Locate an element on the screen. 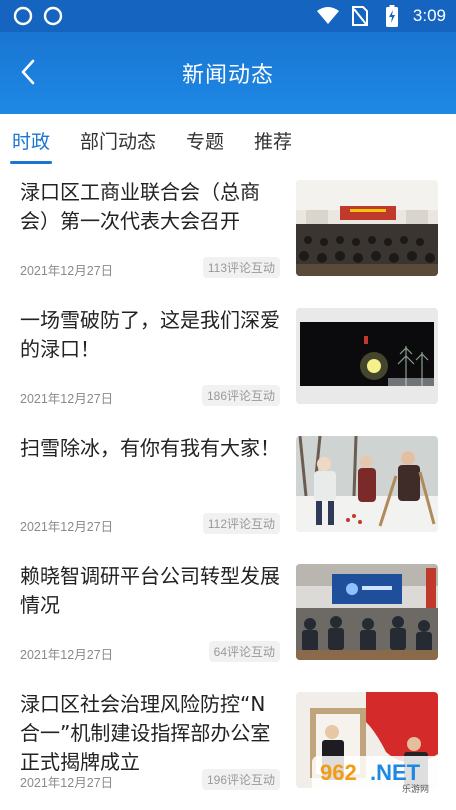 The width and height of the screenshot is (456, 810). chevron-left-icon is located at coordinates (28, 72).